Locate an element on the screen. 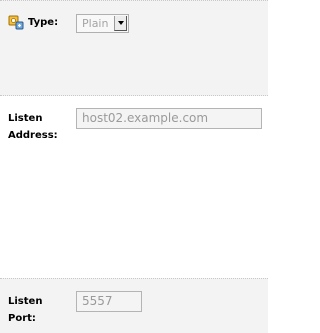 The width and height of the screenshot is (320, 333). settings-key-icon is located at coordinates (16, 22).